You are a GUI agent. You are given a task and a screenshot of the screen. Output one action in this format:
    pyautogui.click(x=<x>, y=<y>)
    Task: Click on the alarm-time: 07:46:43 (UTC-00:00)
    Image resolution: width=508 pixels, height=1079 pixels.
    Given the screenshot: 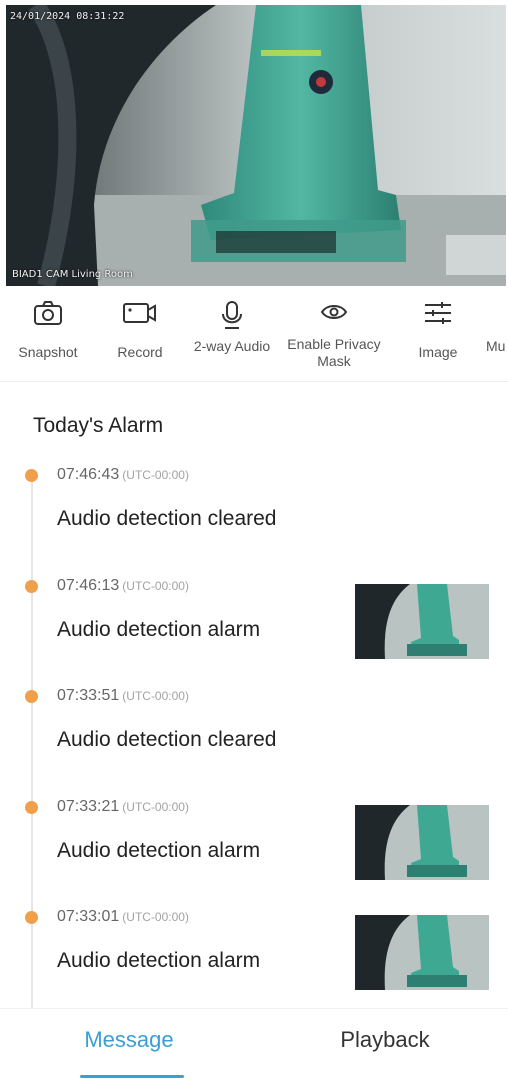 What is the action you would take?
    pyautogui.click(x=123, y=474)
    